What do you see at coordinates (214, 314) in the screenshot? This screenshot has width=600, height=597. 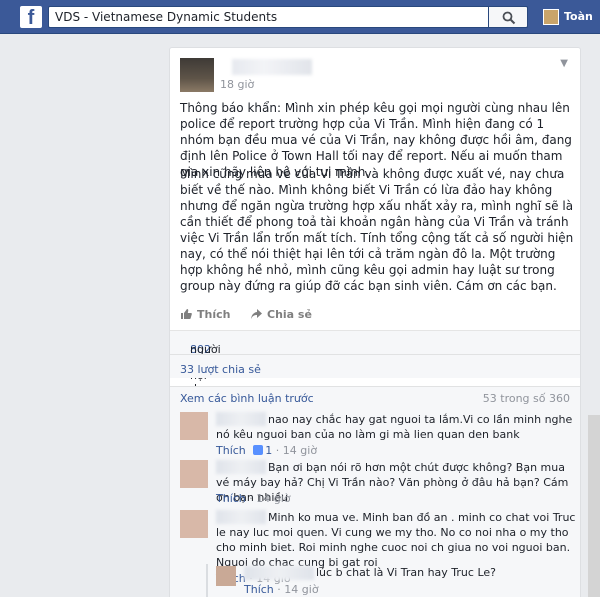 I see `like-label: Thích` at bounding box center [214, 314].